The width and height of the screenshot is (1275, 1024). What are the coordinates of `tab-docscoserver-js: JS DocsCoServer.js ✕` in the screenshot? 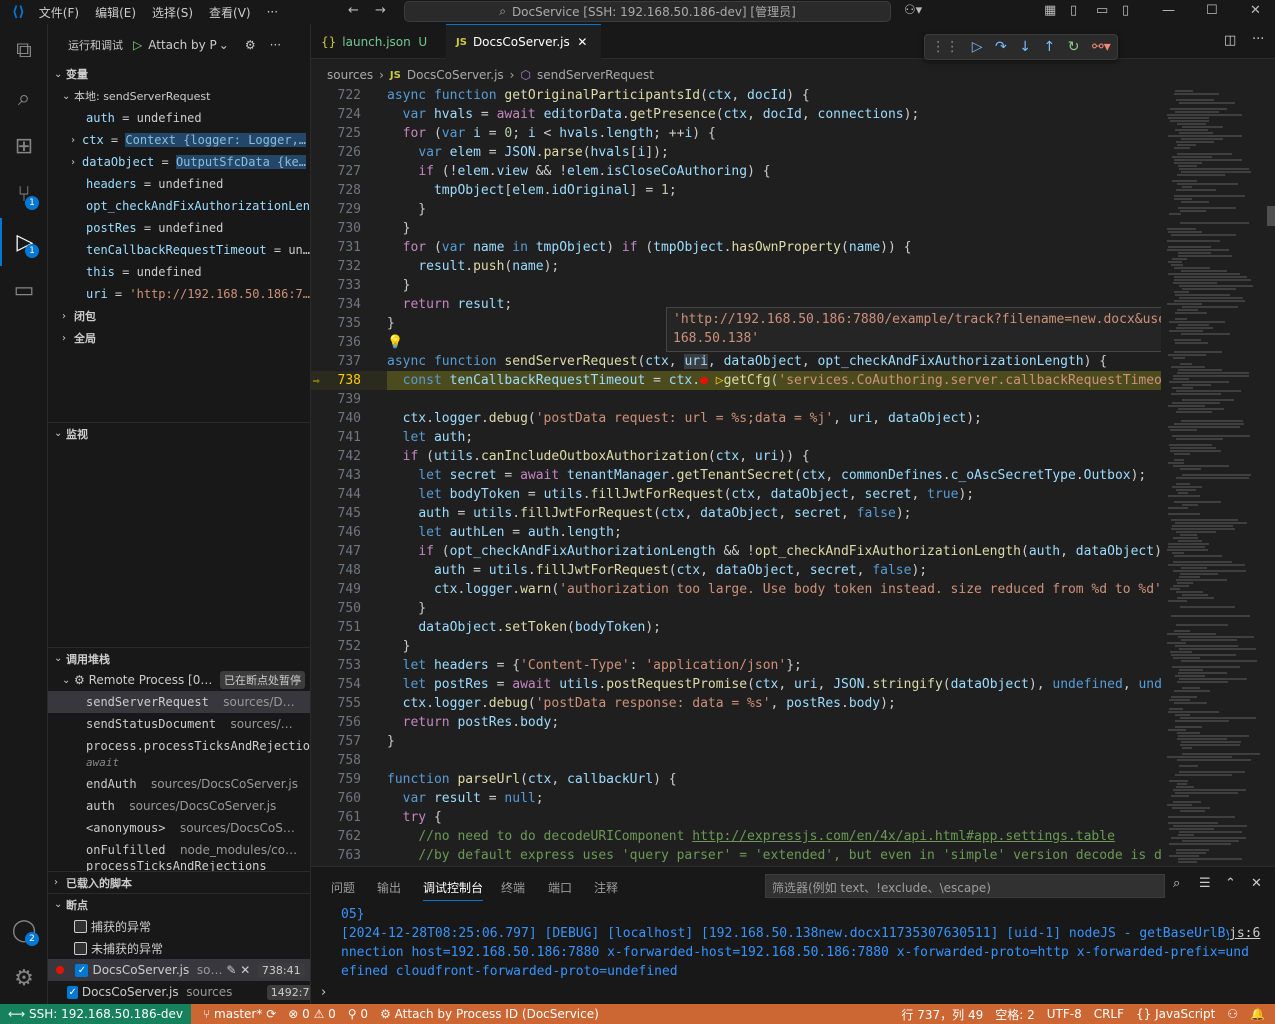 It's located at (523, 41).